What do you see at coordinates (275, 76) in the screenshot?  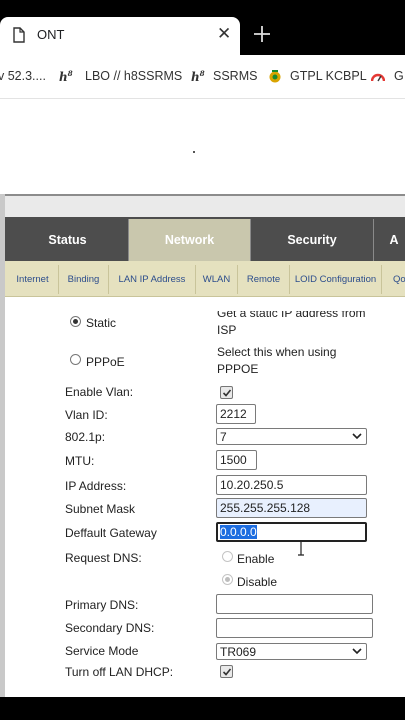 I see `gtpl-logo-icon` at bounding box center [275, 76].